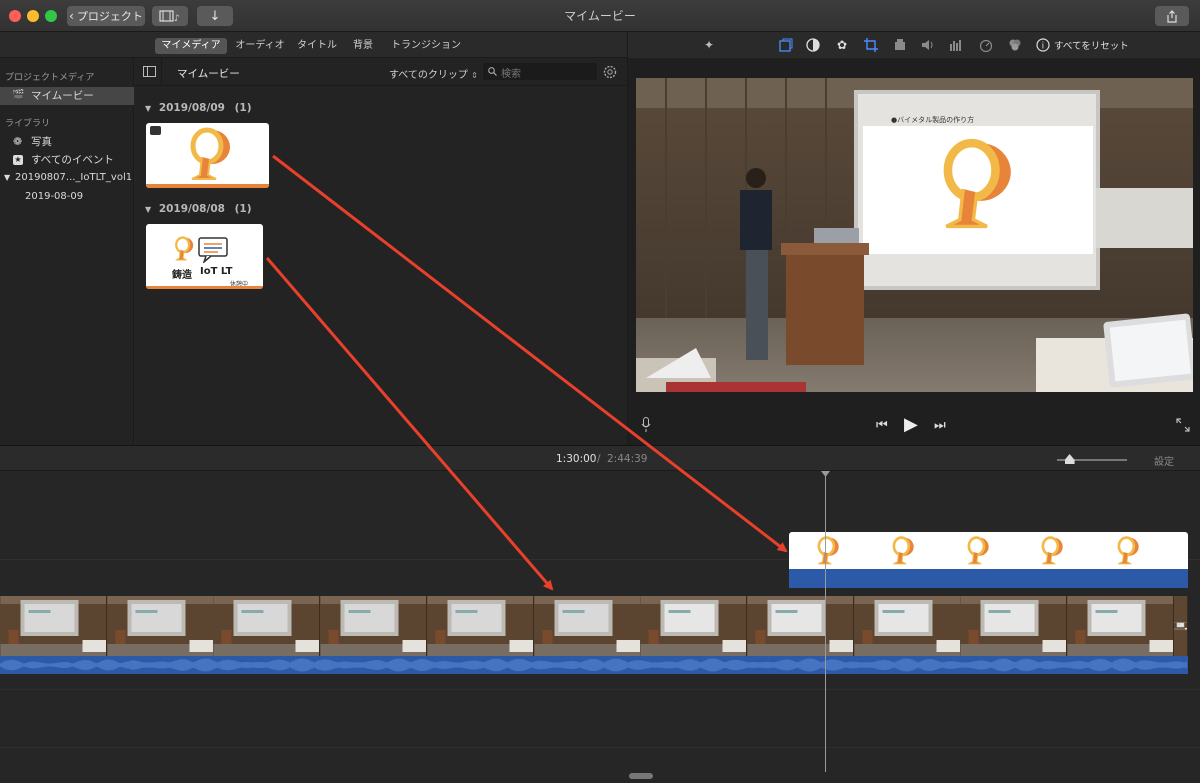 The image size is (1200, 783). Describe the element at coordinates (363, 46) in the screenshot. I see `tab-backgrounds: 背景` at that location.